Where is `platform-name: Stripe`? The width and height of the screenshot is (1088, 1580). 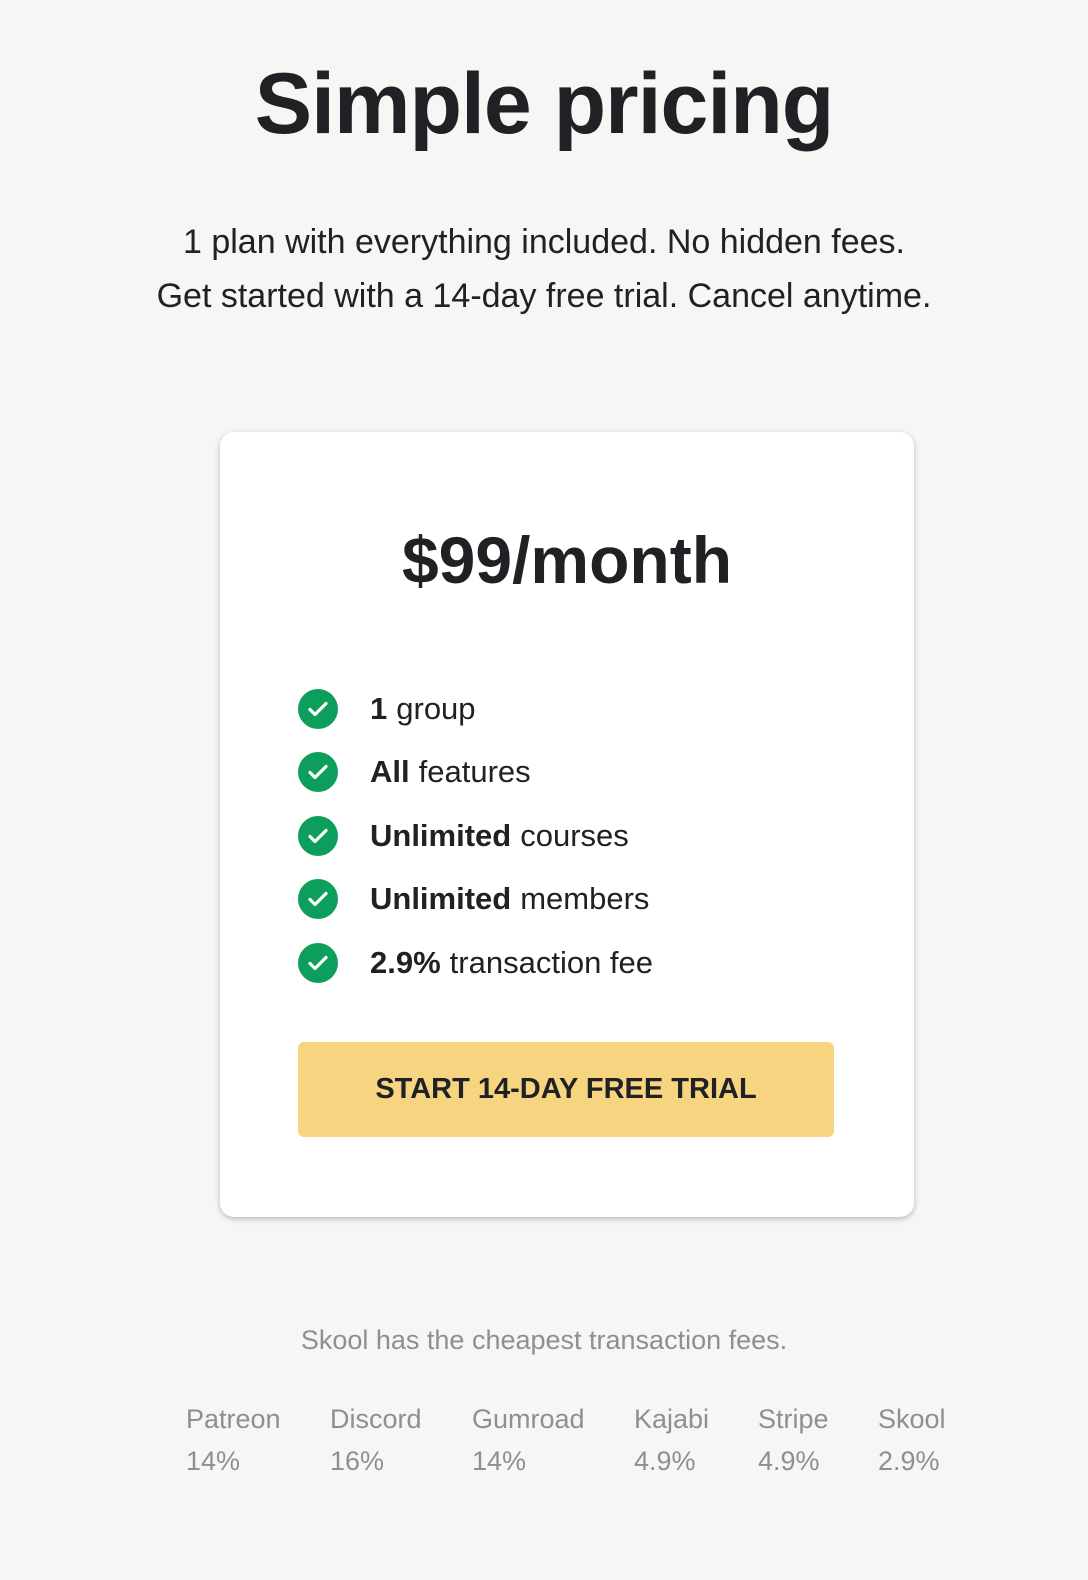
platform-name: Stripe is located at coordinates (793, 1419).